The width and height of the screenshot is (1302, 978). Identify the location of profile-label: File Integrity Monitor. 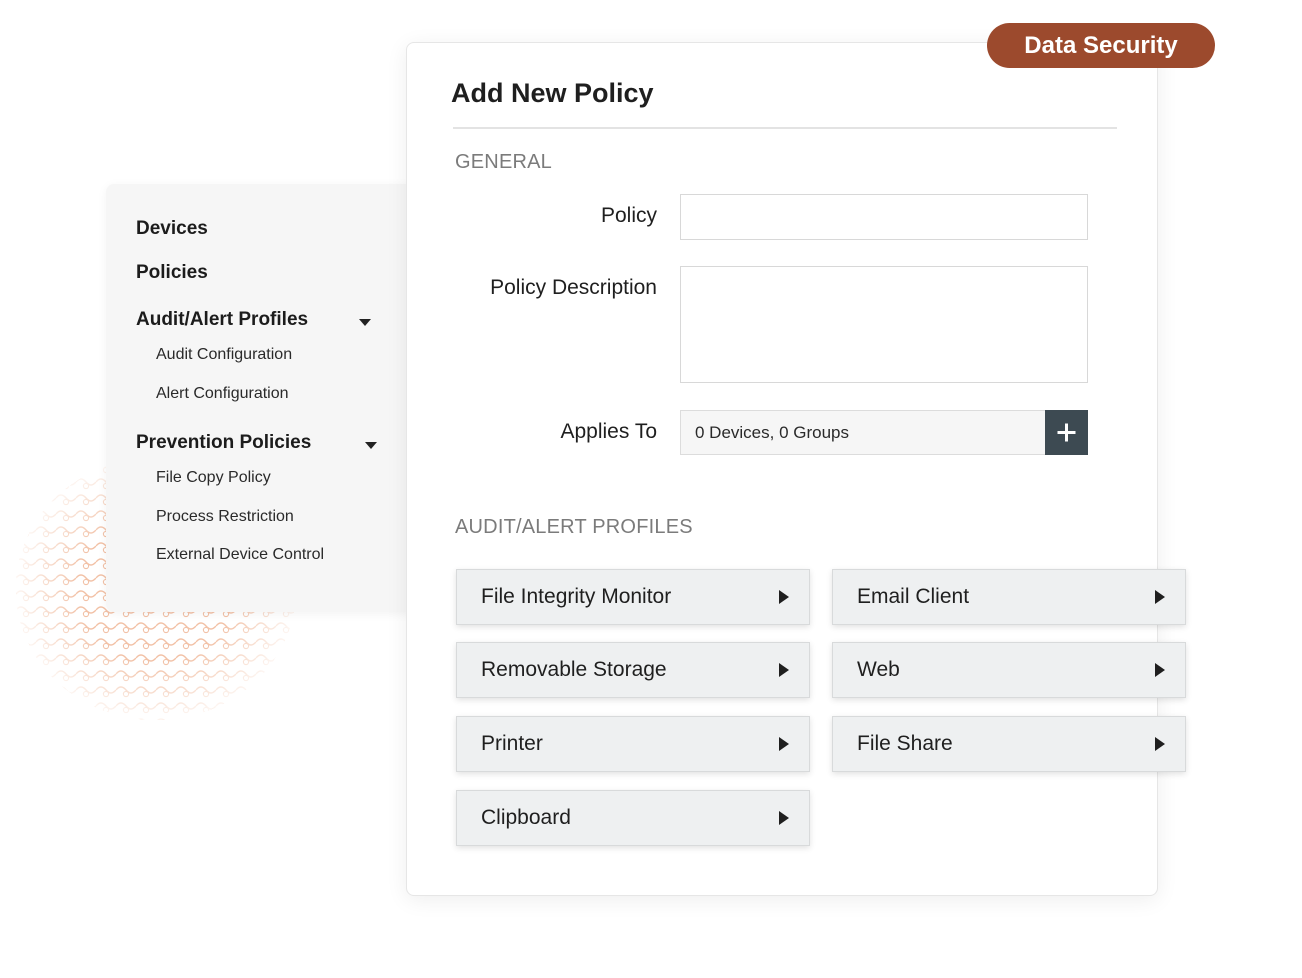
(576, 596).